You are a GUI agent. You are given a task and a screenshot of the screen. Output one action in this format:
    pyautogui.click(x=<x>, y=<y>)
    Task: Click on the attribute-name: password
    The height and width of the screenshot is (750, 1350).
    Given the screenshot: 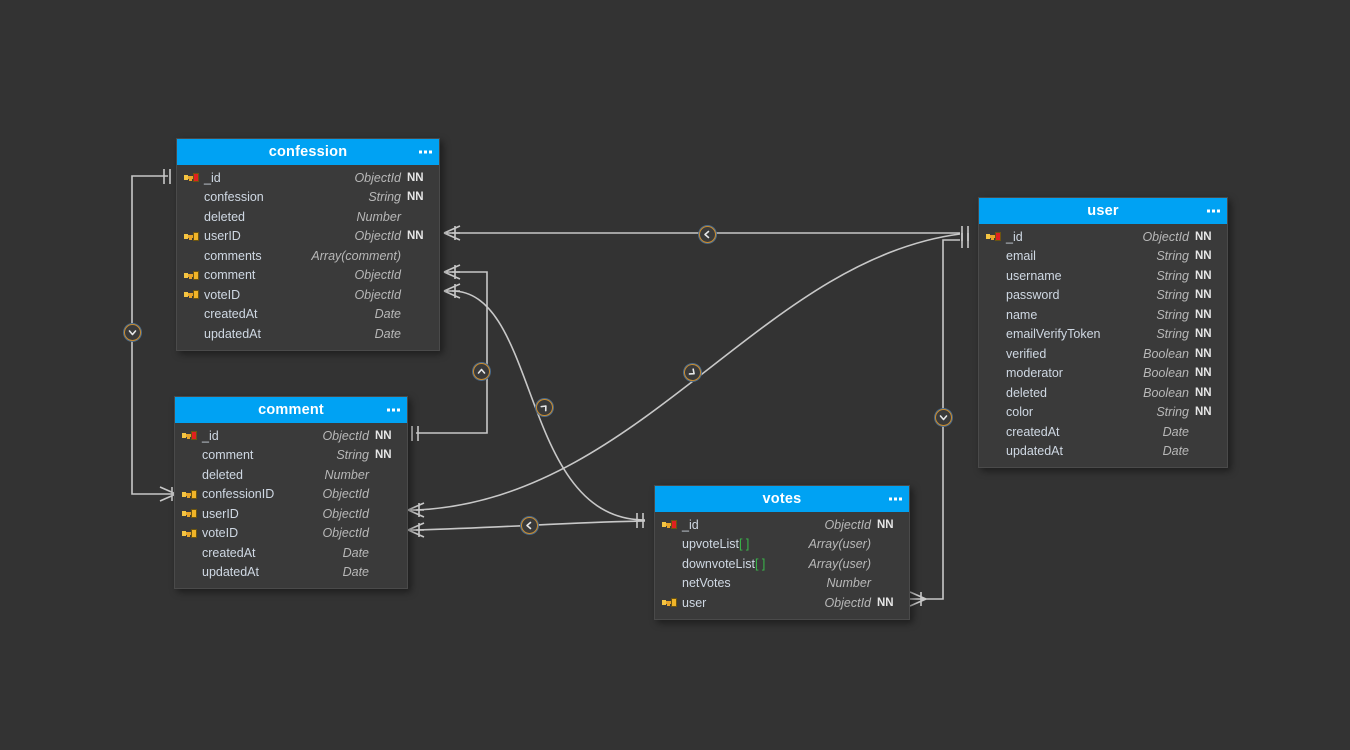 What is the action you would take?
    pyautogui.click(x=1033, y=295)
    